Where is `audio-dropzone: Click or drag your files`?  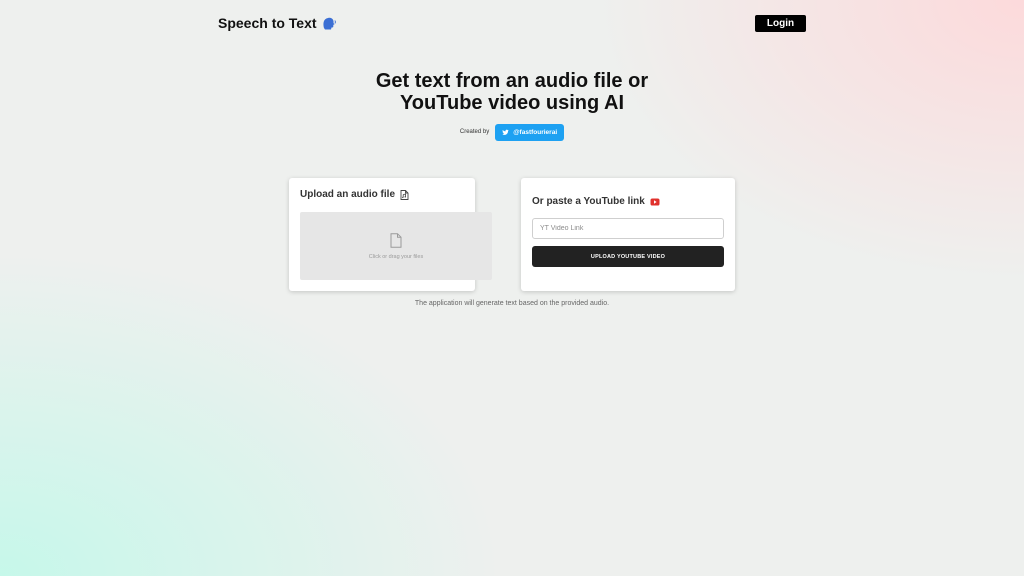
audio-dropzone: Click or drag your files is located at coordinates (396, 246).